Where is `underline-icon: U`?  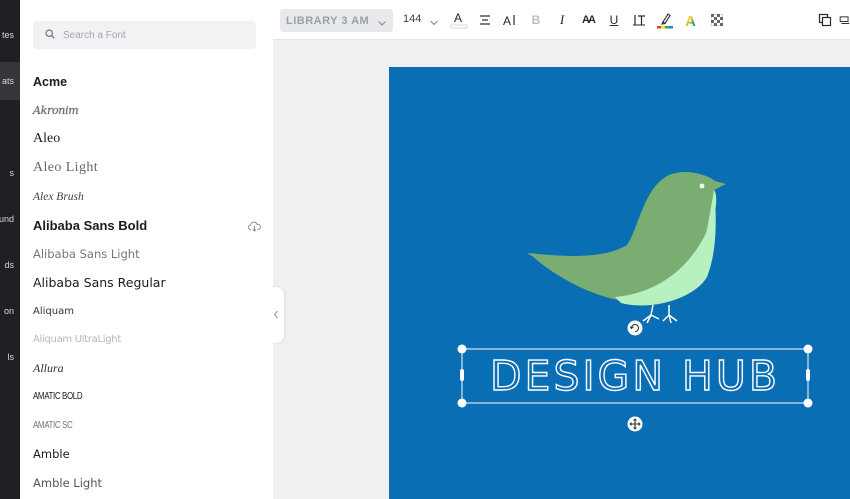
underline-icon: U is located at coordinates (614, 20).